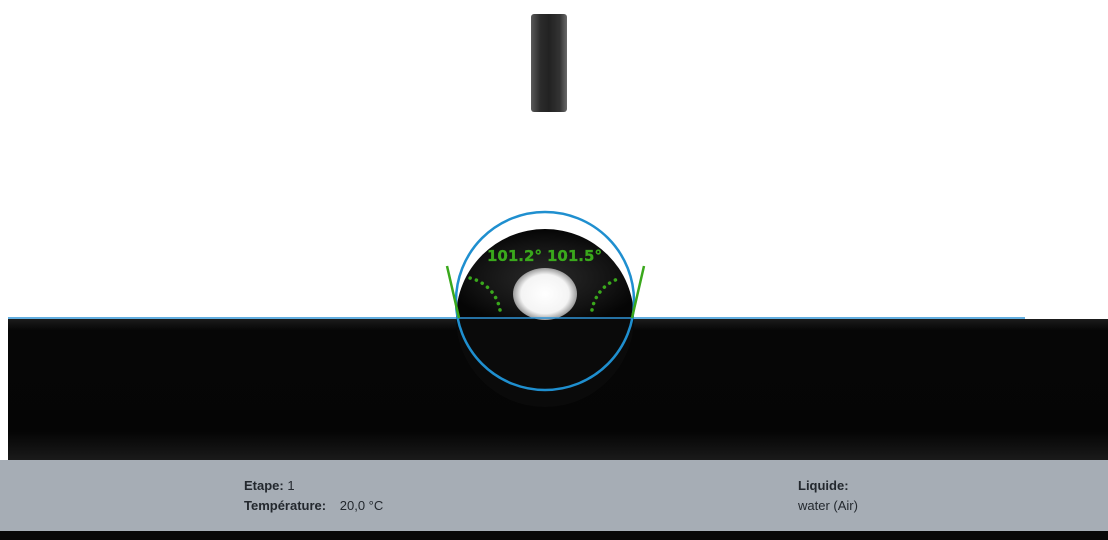 The height and width of the screenshot is (540, 1108). What do you see at coordinates (828, 505) in the screenshot?
I see `liquid-value: water (Air)` at bounding box center [828, 505].